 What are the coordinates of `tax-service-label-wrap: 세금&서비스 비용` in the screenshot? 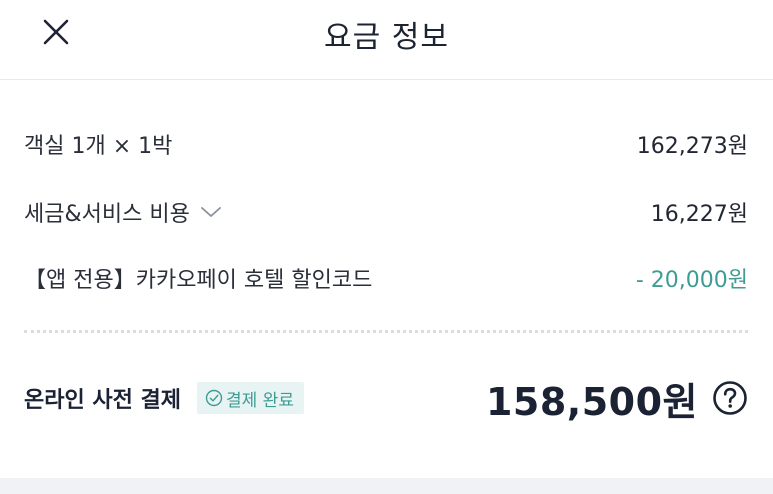 It's located at (123, 212).